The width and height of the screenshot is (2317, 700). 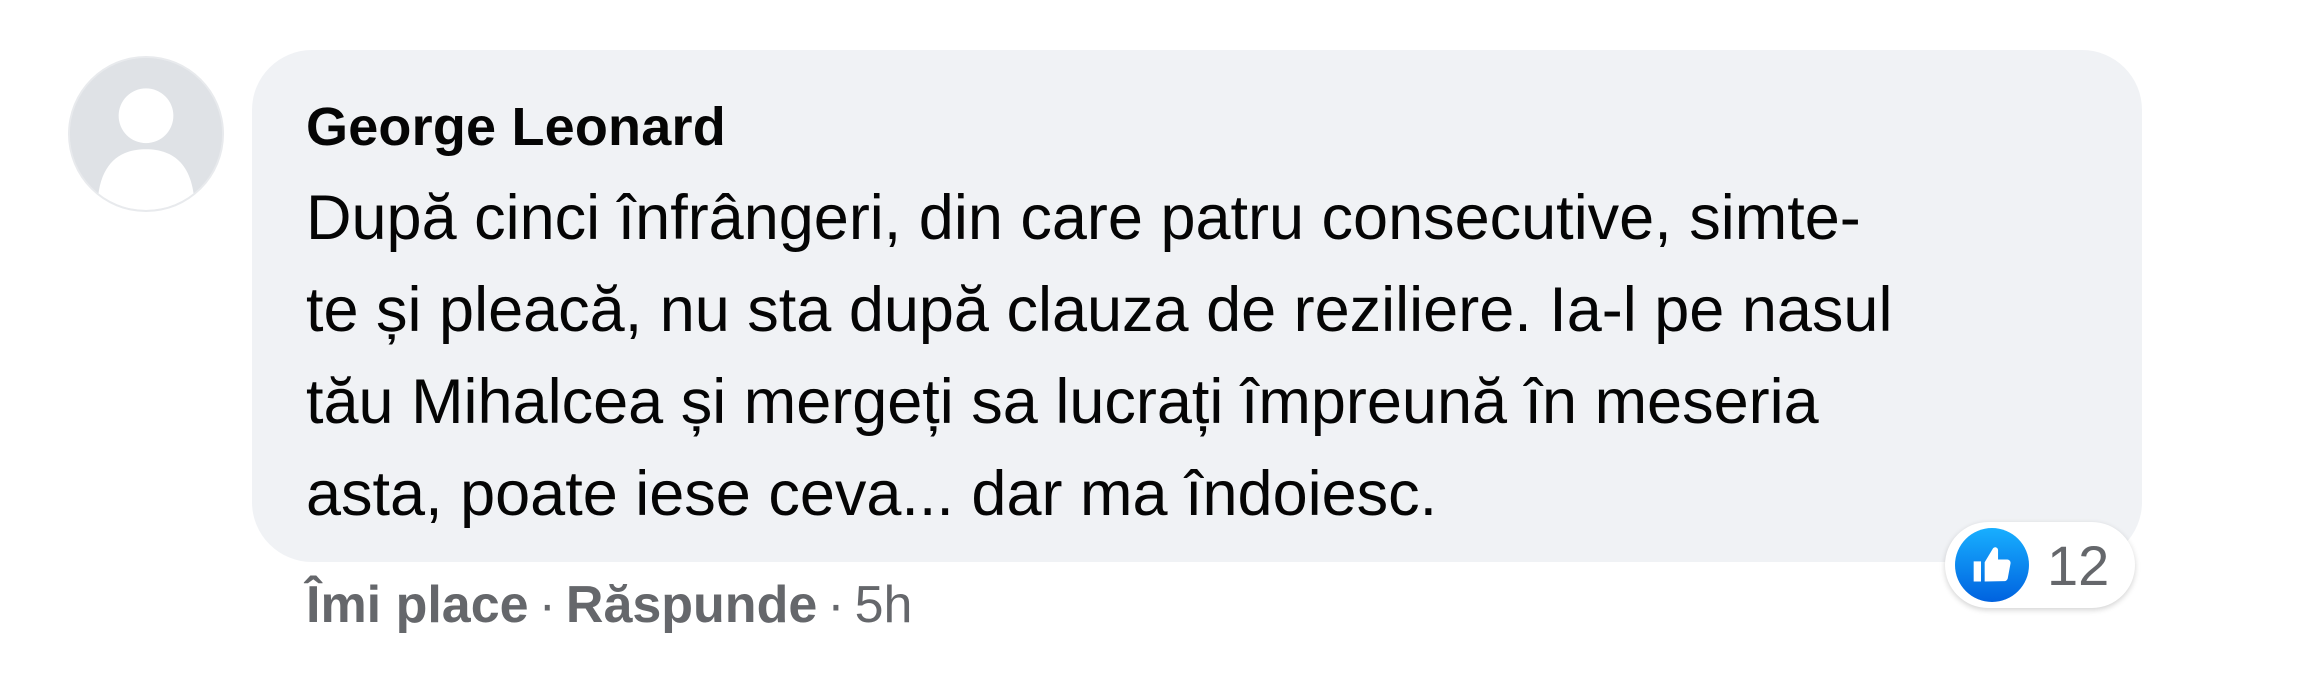 I want to click on profile-silhouette-icon, so click(x=146, y=134).